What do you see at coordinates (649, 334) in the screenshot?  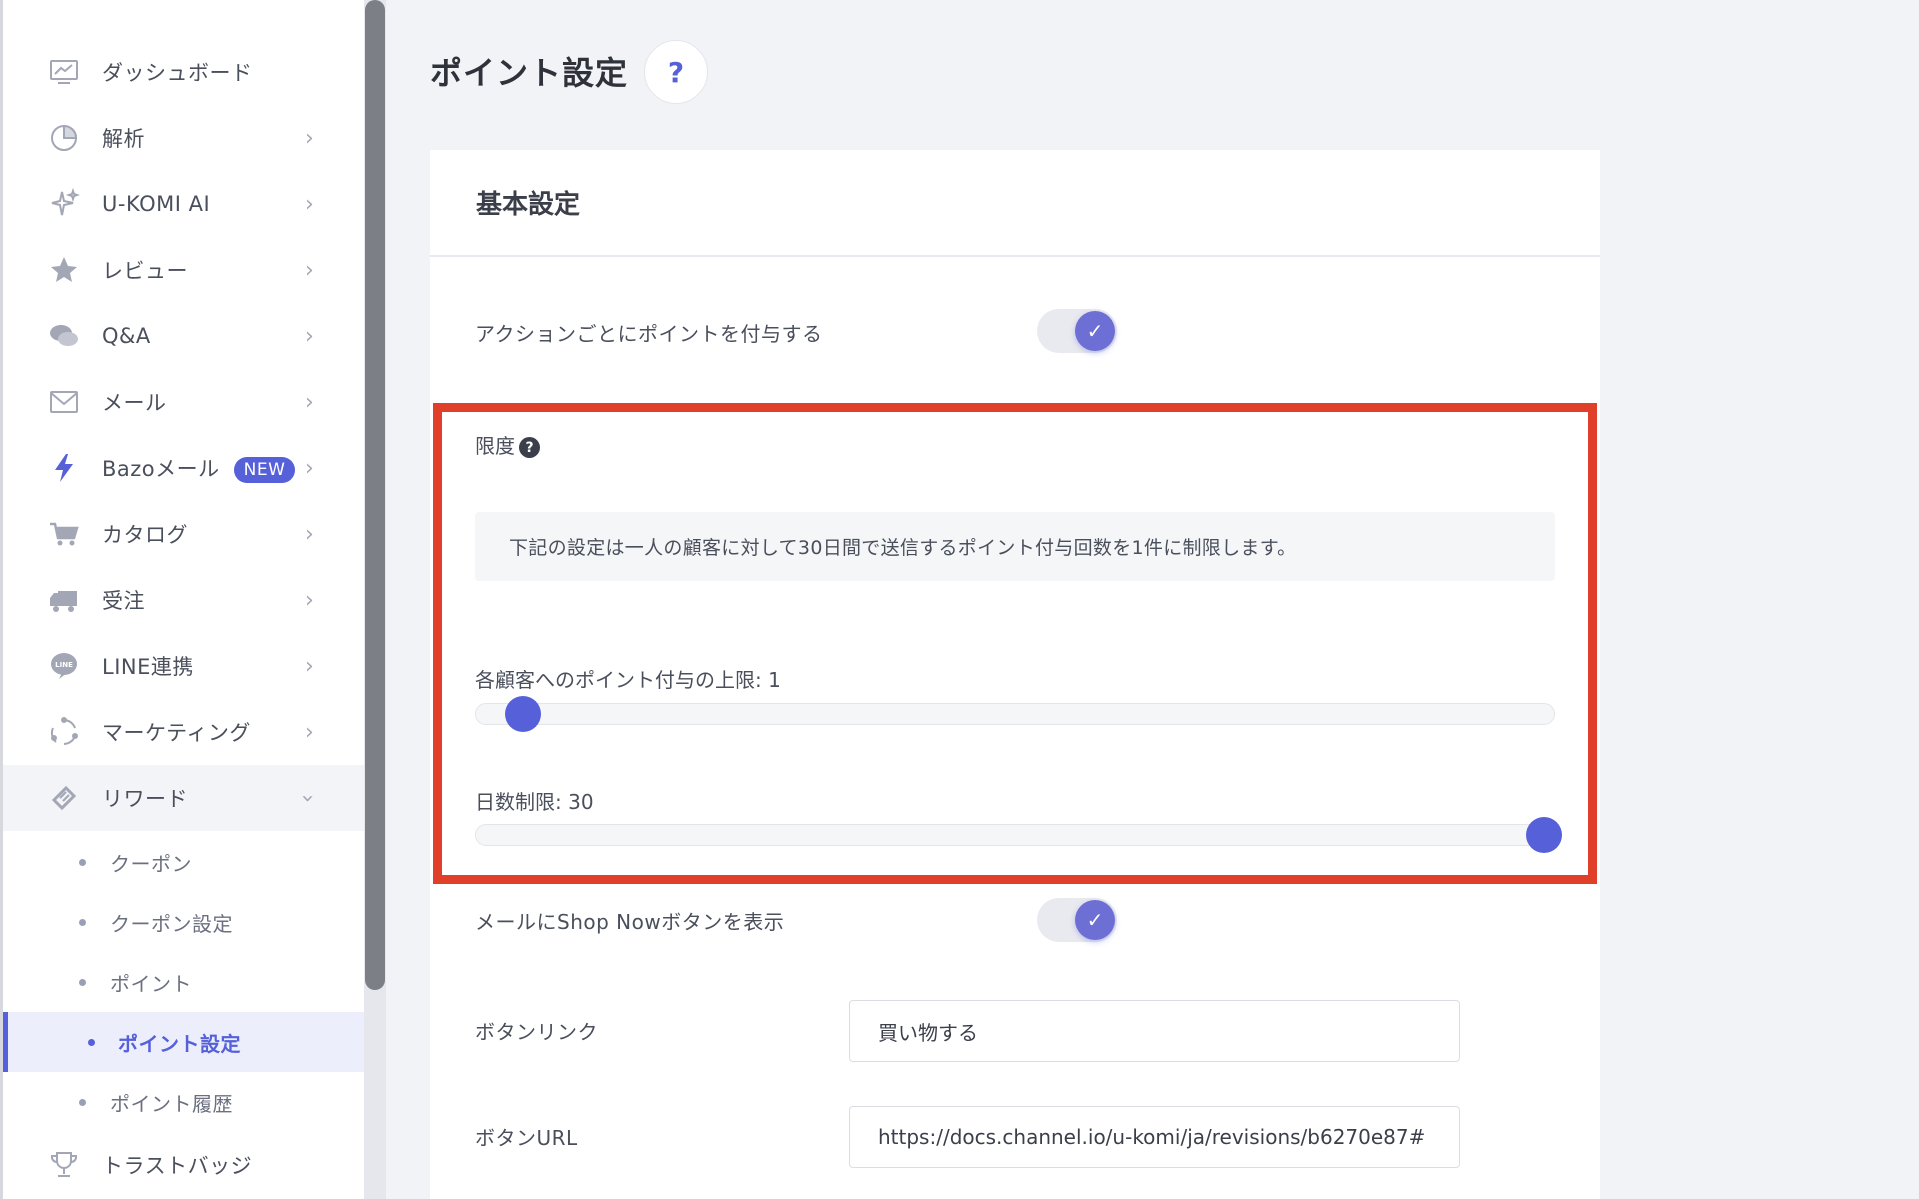 I see `action-points-label: アクションごとにポイントを付与する` at bounding box center [649, 334].